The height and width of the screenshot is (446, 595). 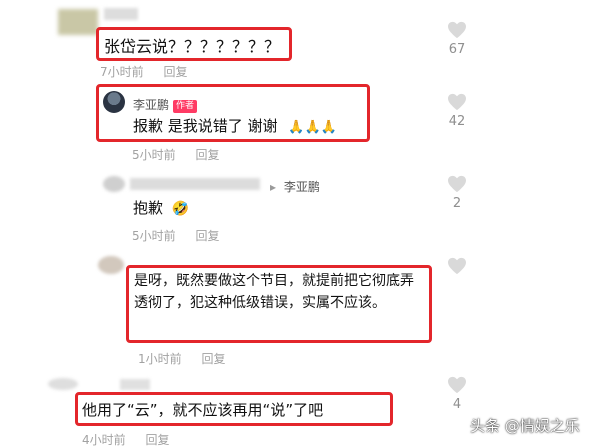 What do you see at coordinates (148, 208) in the screenshot?
I see `comment-text: 抱歉` at bounding box center [148, 208].